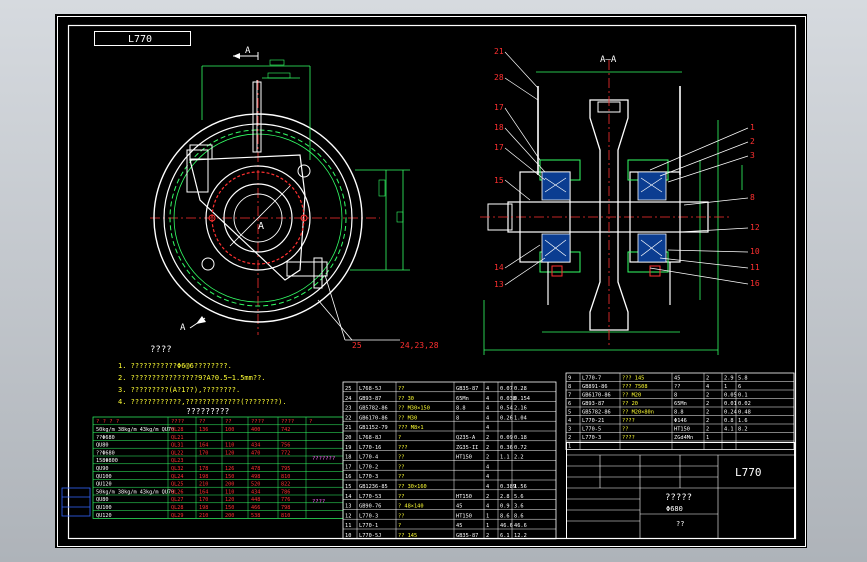  I want to click on perf-cell: 810, so click(285, 516).